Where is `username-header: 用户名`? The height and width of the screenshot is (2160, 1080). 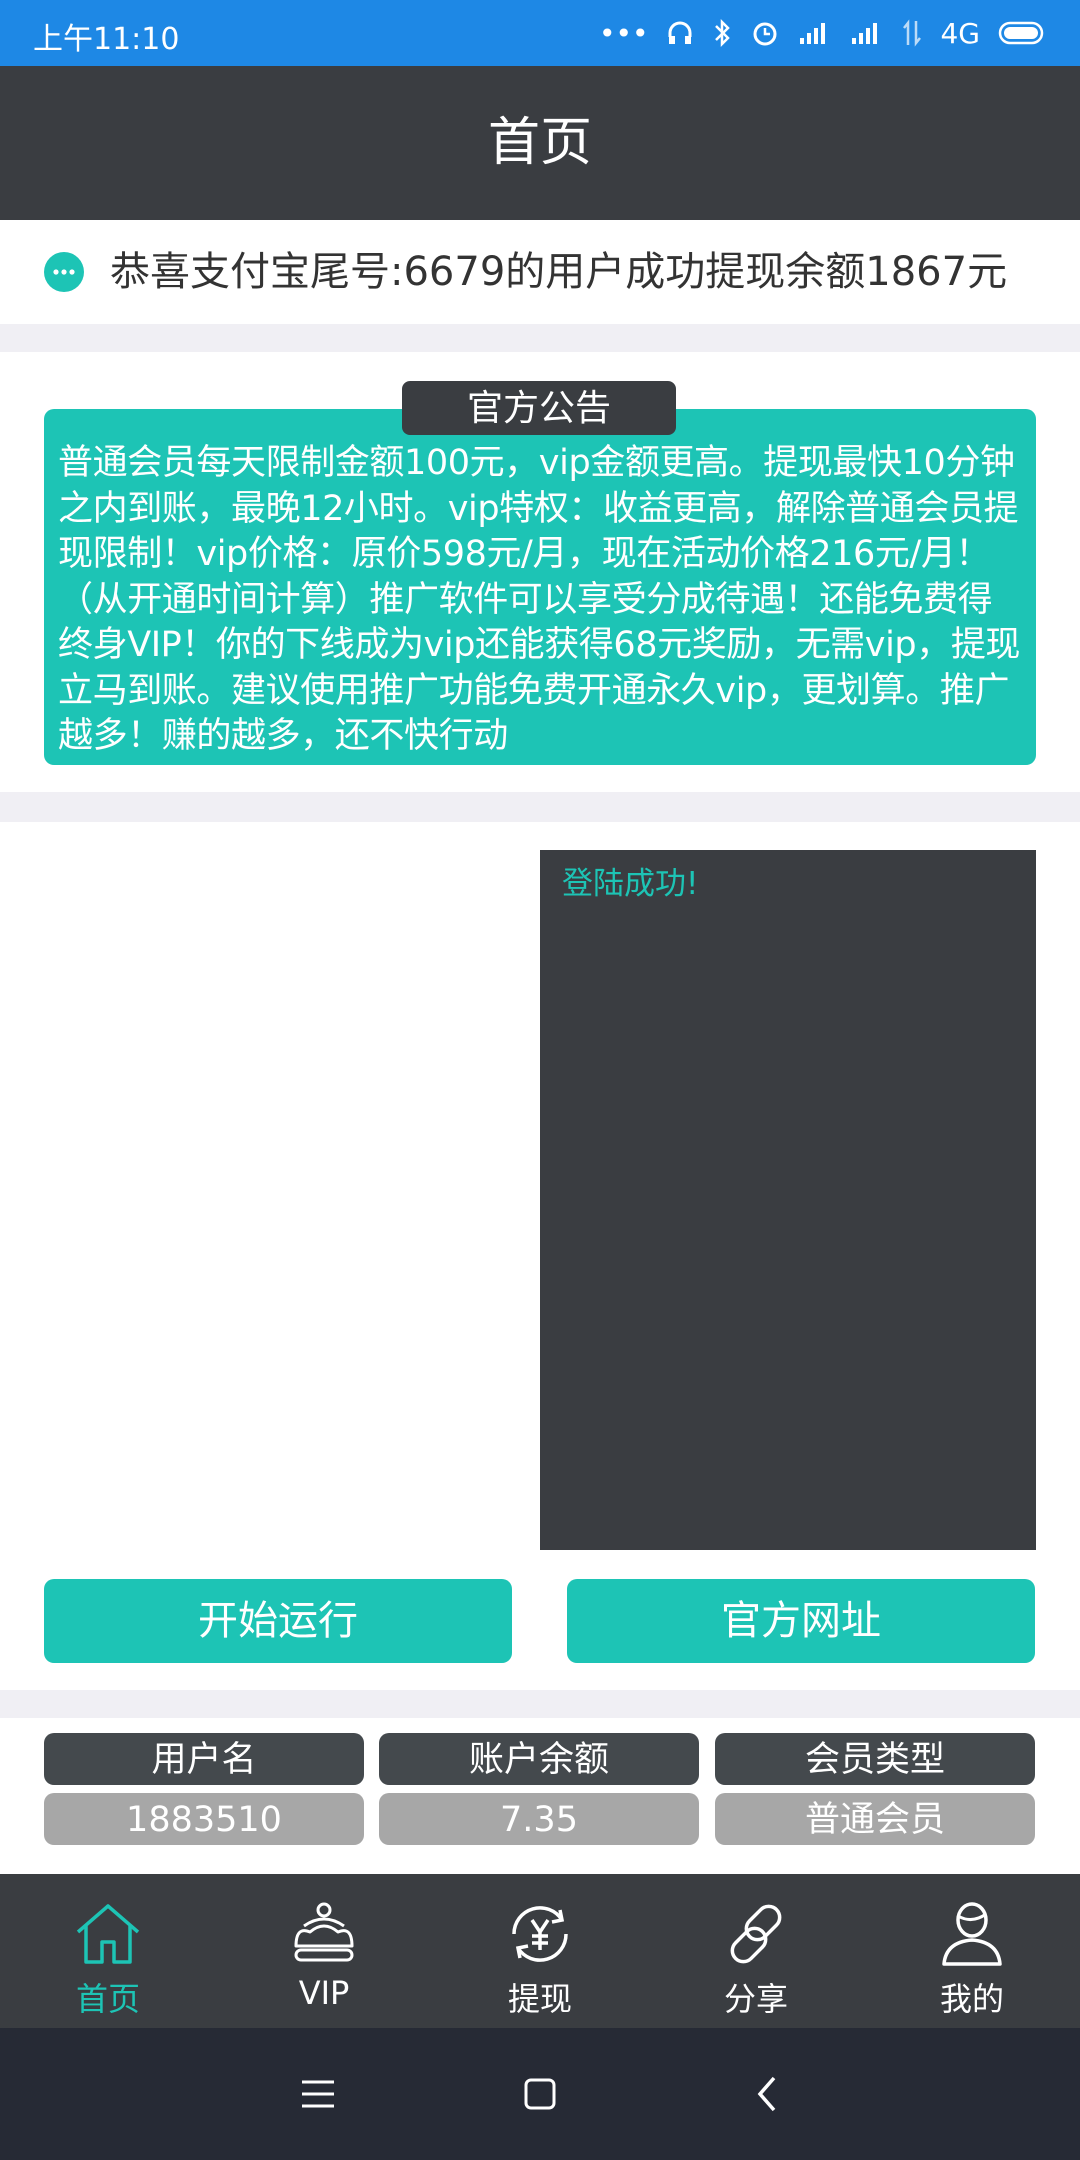
username-header: 用户名 is located at coordinates (204, 1759).